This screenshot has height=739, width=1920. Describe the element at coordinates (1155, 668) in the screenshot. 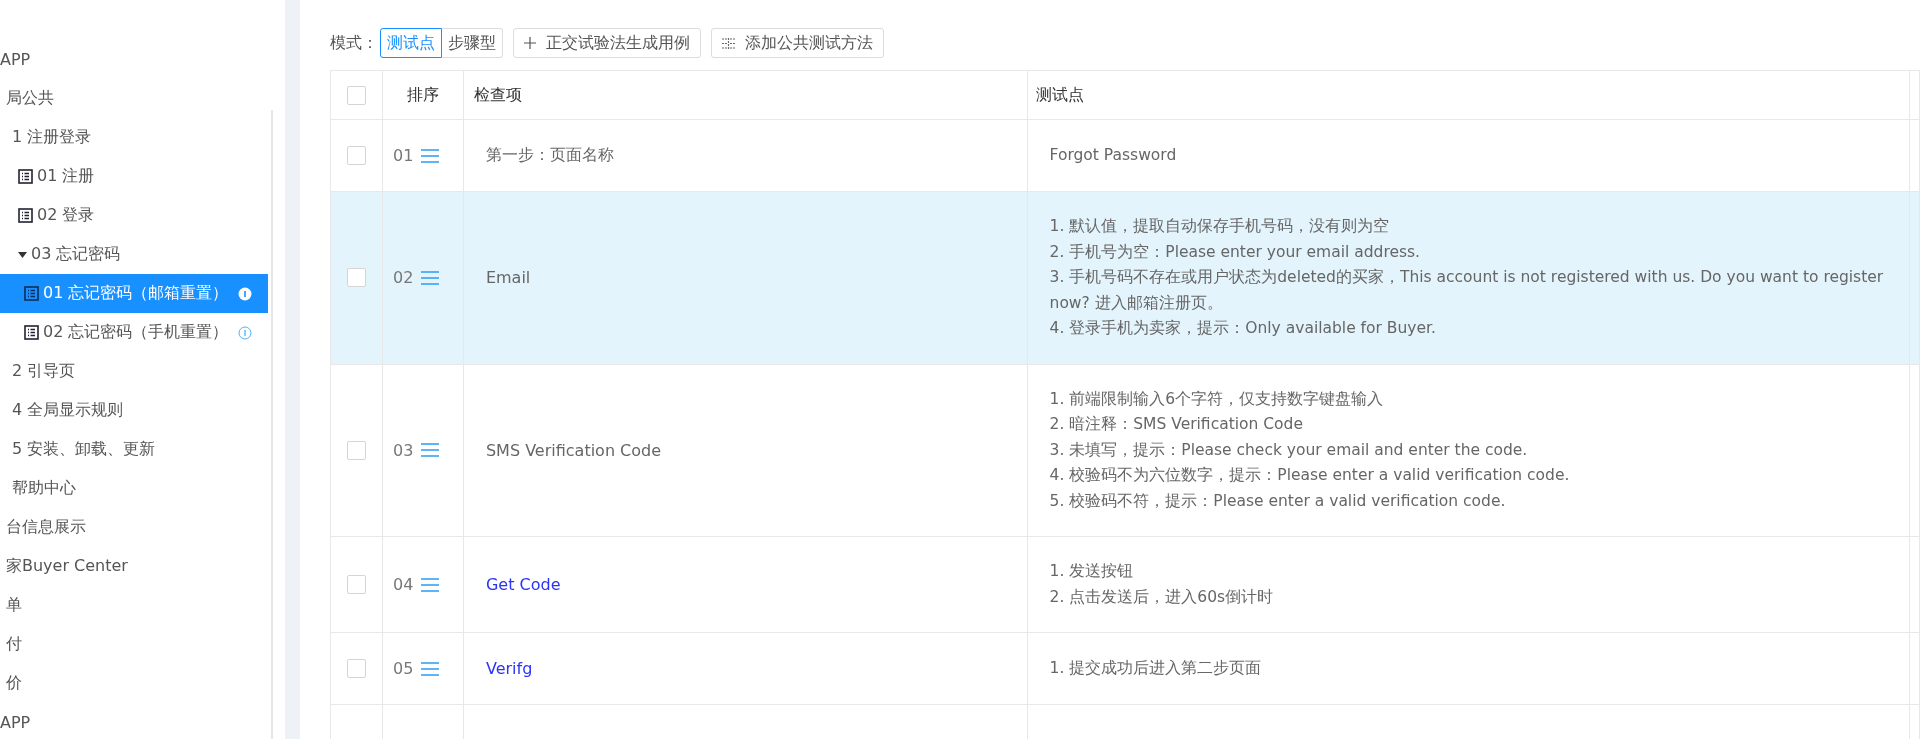

I see `test-point-text: 1. 提交成功后进入第二步页面` at that location.